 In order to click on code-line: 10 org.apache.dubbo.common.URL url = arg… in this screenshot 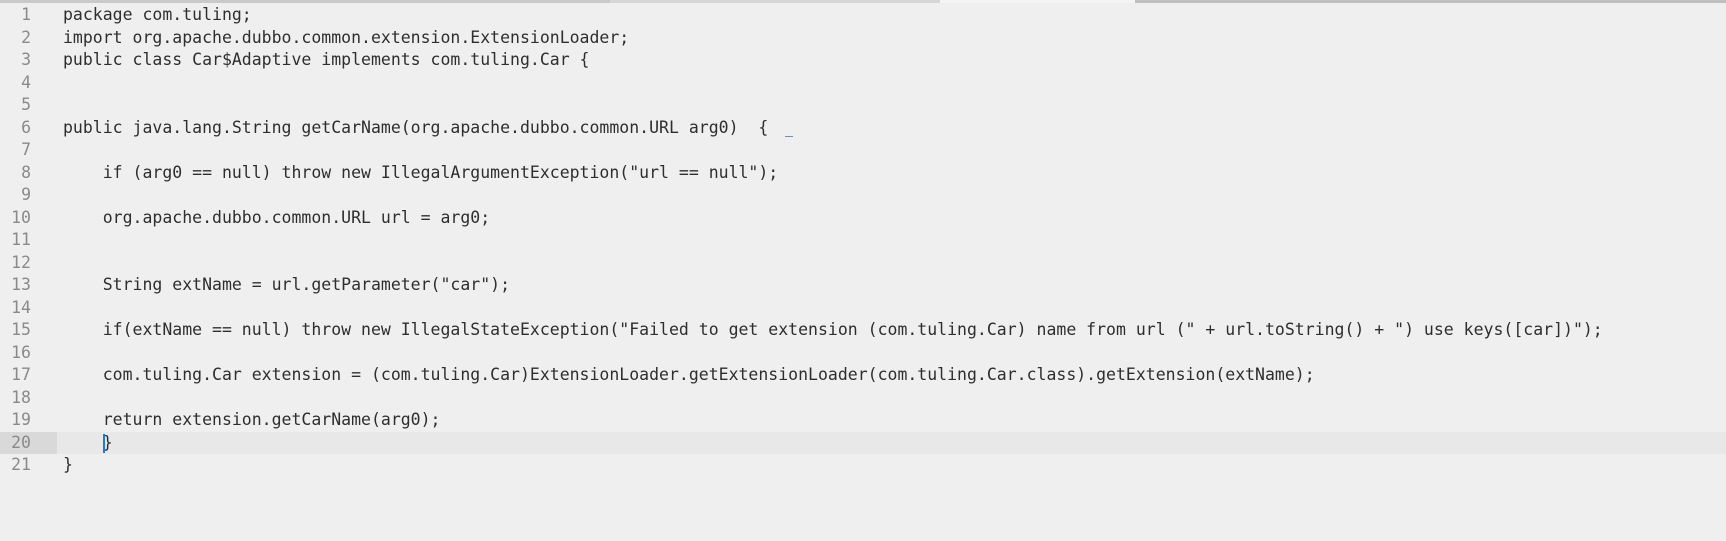, I will do `click(863, 218)`.